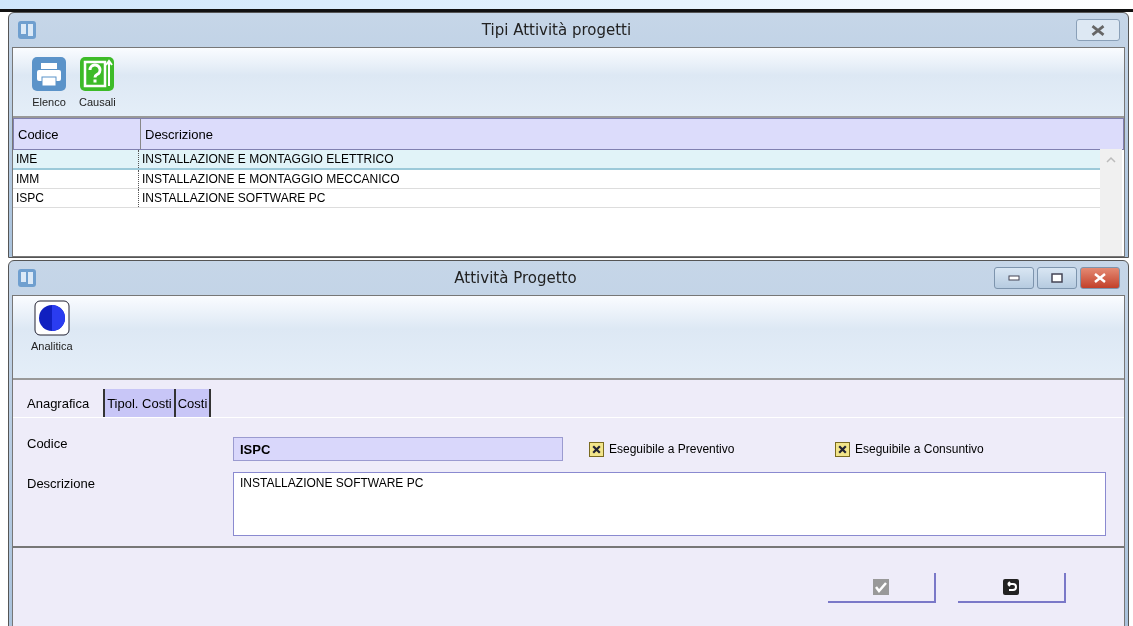  What do you see at coordinates (49, 74) in the screenshot?
I see `printer-icon` at bounding box center [49, 74].